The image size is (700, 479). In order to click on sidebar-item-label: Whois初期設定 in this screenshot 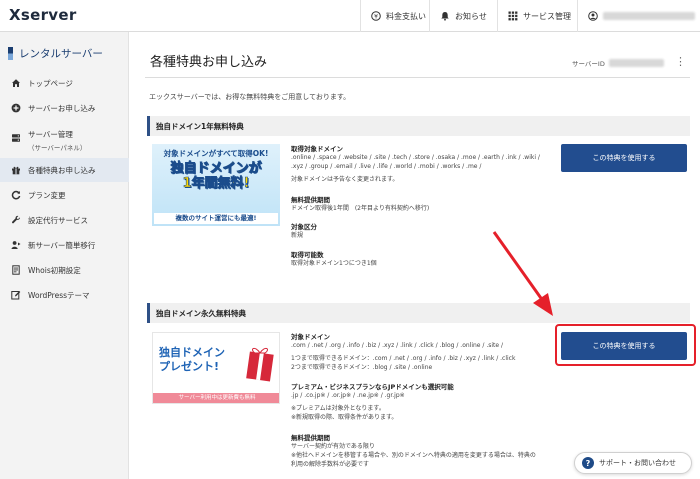, I will do `click(54, 270)`.